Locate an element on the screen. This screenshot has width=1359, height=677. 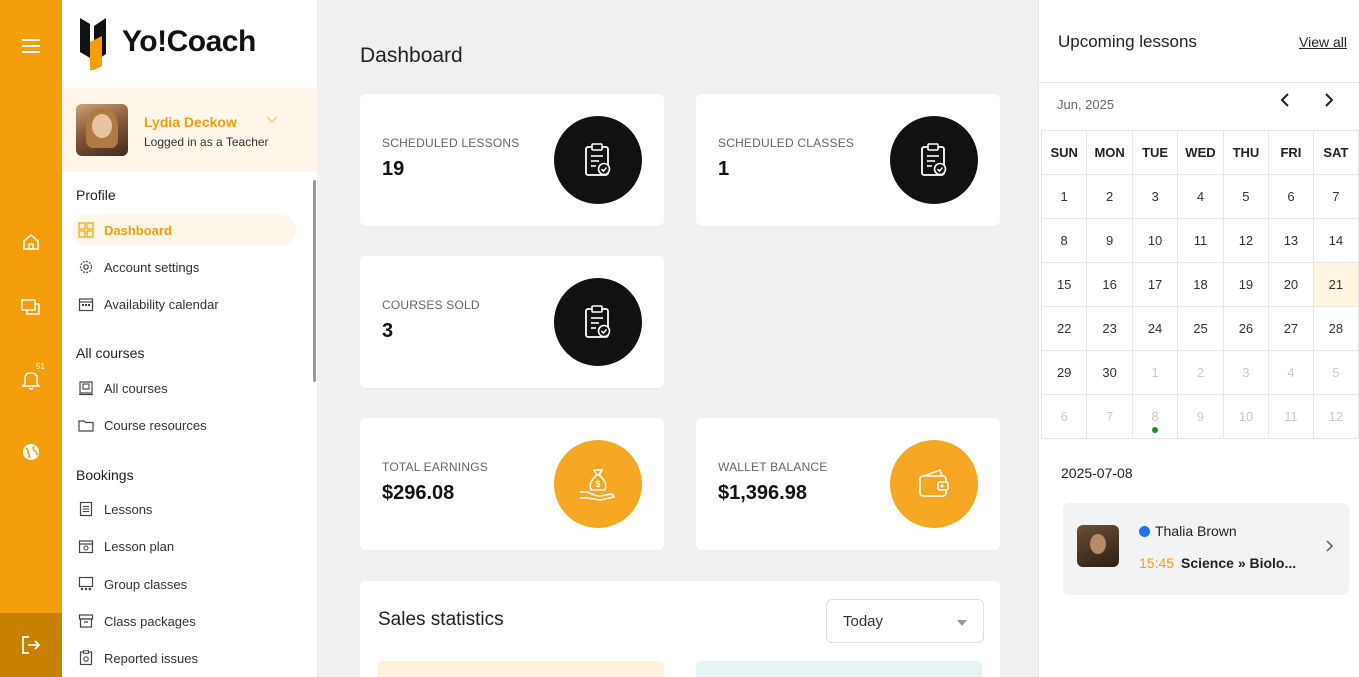
sidebar-item-course-resources: Course resources is located at coordinates (184, 425).